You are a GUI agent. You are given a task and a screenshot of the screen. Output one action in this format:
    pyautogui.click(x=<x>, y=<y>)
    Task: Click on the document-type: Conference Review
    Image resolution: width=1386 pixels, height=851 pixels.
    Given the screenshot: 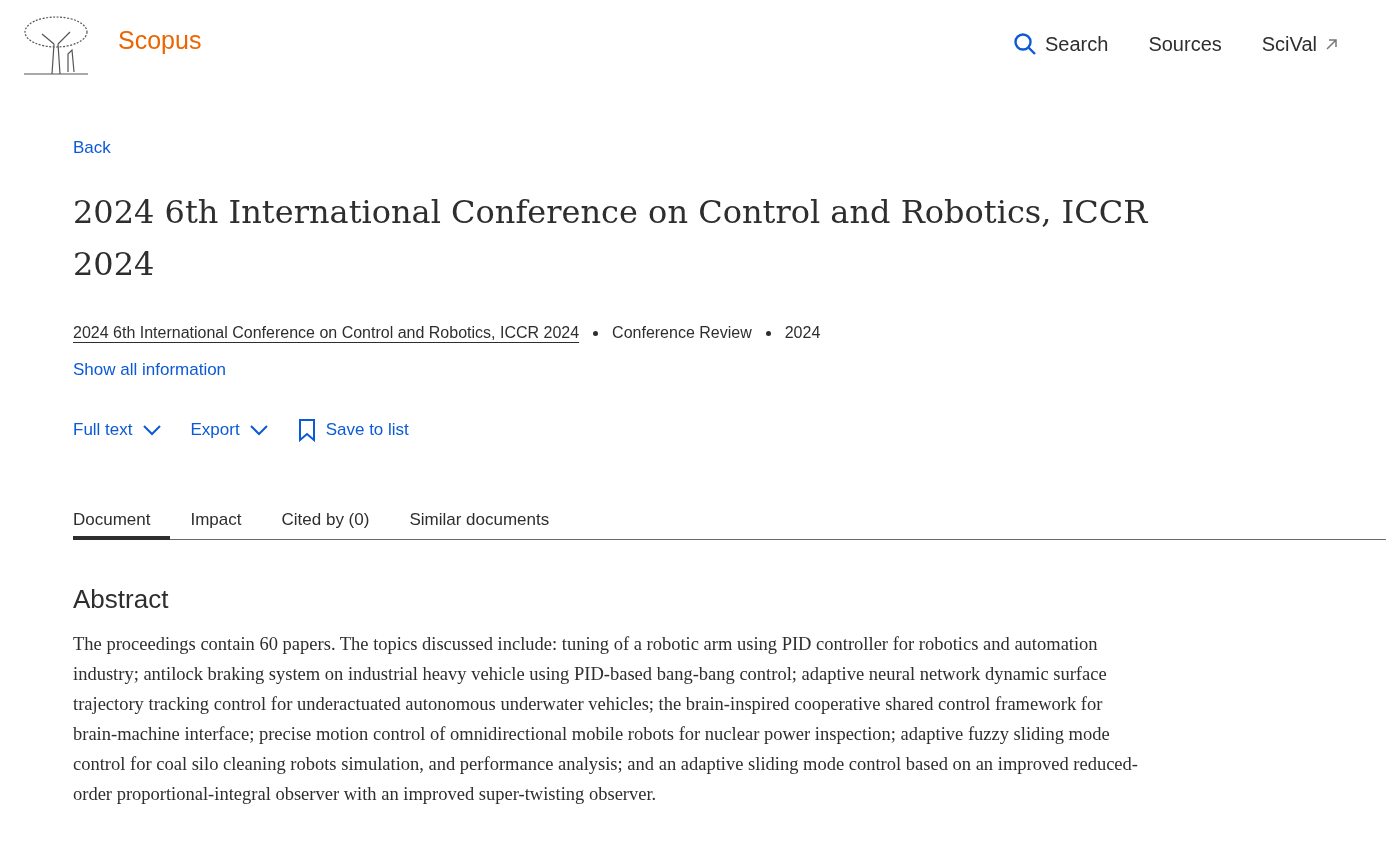 What is the action you would take?
    pyautogui.click(x=682, y=333)
    